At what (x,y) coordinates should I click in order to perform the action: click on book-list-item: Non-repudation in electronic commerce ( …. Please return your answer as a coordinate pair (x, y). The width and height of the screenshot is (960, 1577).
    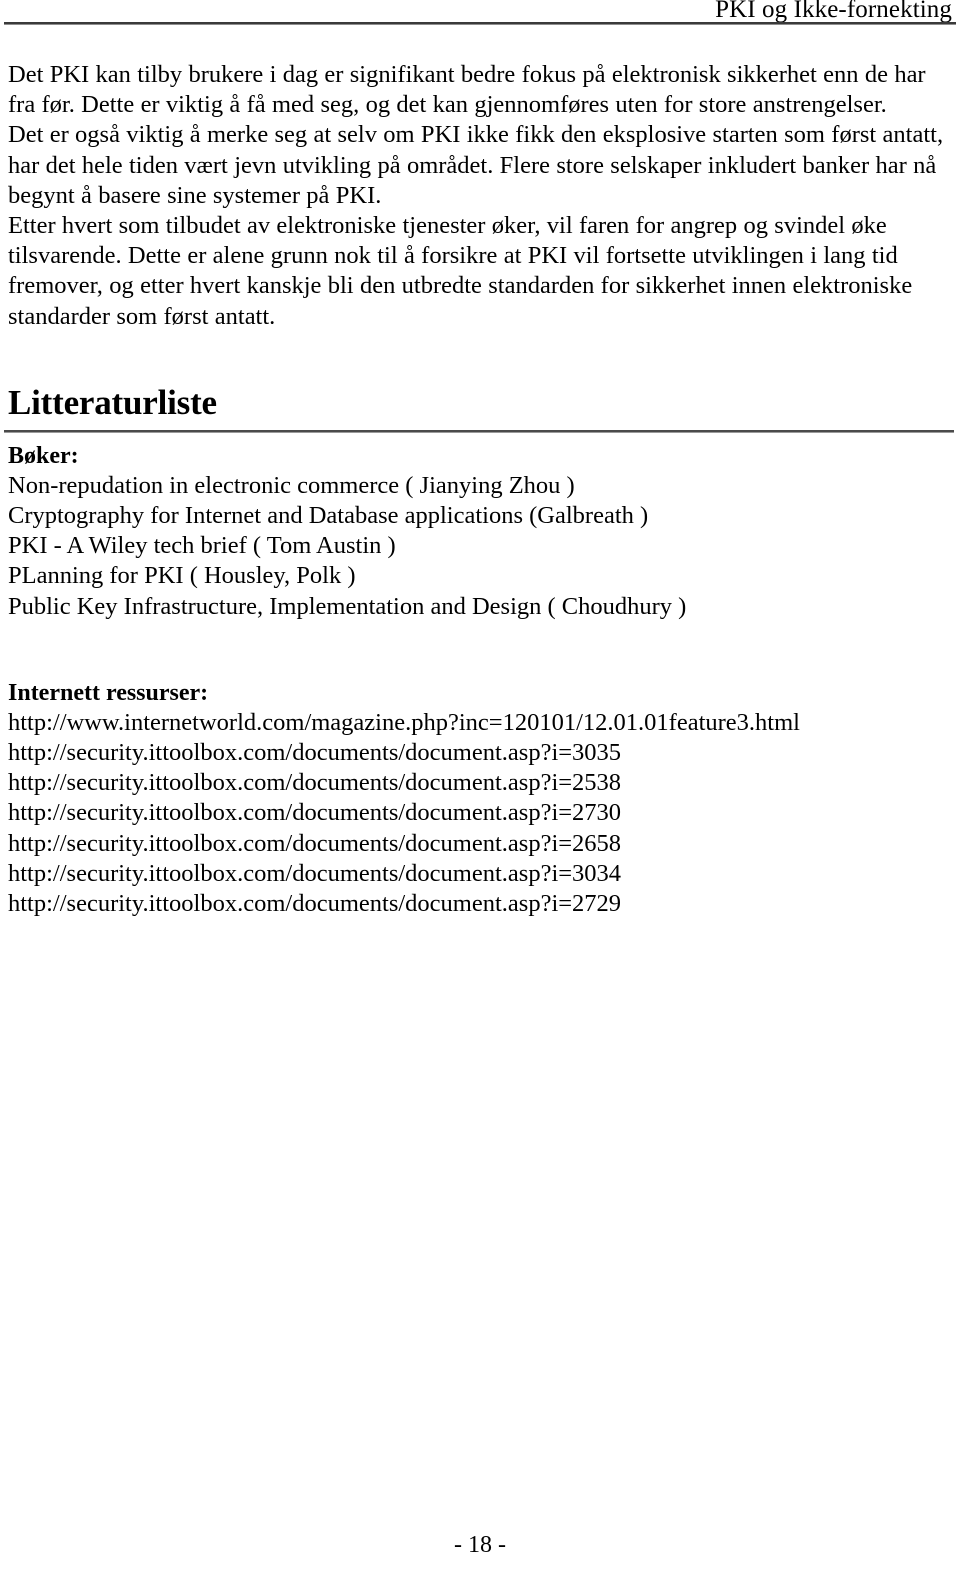
    Looking at the image, I should click on (291, 485).